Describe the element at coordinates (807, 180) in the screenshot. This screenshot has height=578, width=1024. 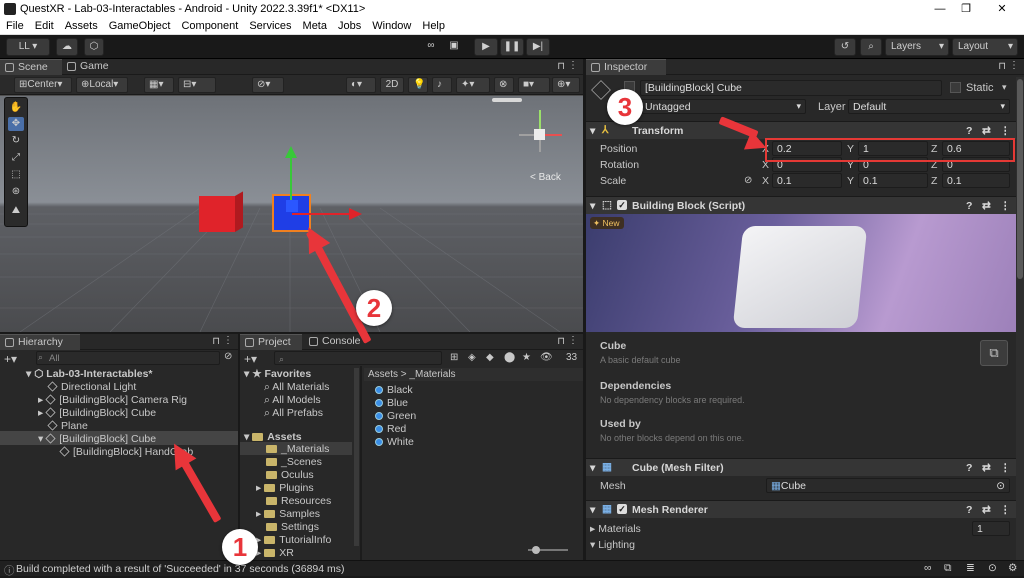
I see `scale-x-field: 0.1` at that location.